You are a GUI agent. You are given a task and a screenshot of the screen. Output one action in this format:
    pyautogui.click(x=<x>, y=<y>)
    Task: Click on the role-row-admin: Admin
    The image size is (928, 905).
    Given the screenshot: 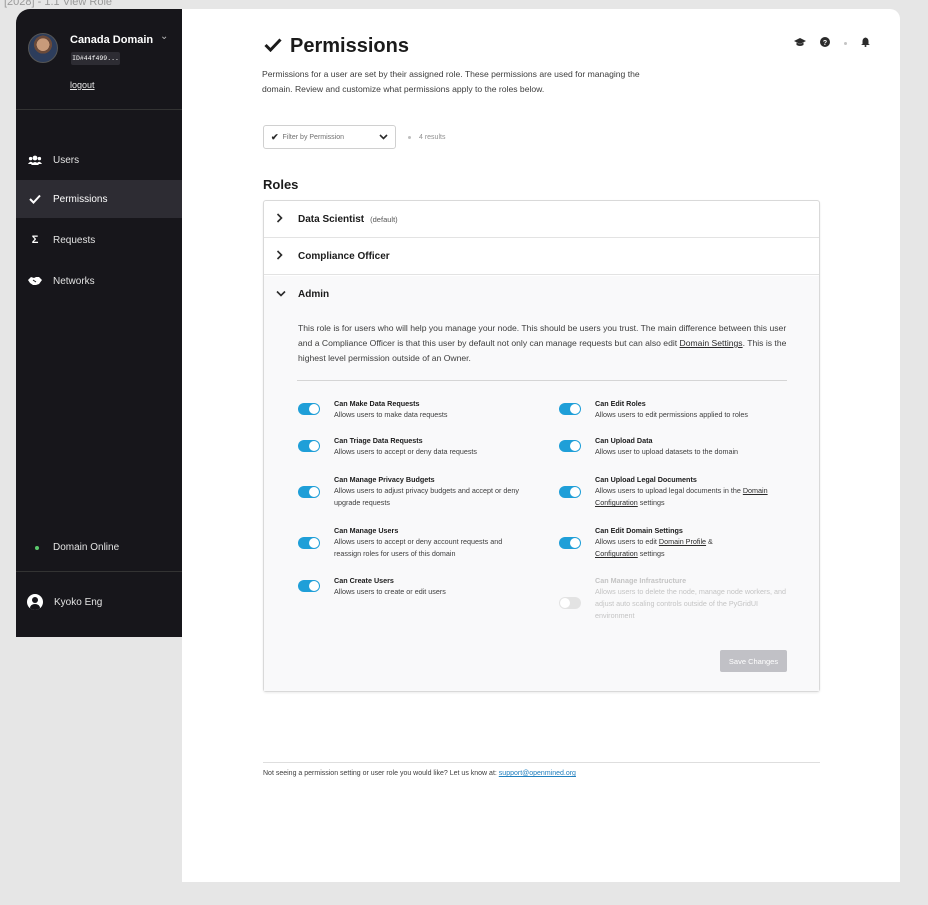 What is the action you would take?
    pyautogui.click(x=302, y=294)
    